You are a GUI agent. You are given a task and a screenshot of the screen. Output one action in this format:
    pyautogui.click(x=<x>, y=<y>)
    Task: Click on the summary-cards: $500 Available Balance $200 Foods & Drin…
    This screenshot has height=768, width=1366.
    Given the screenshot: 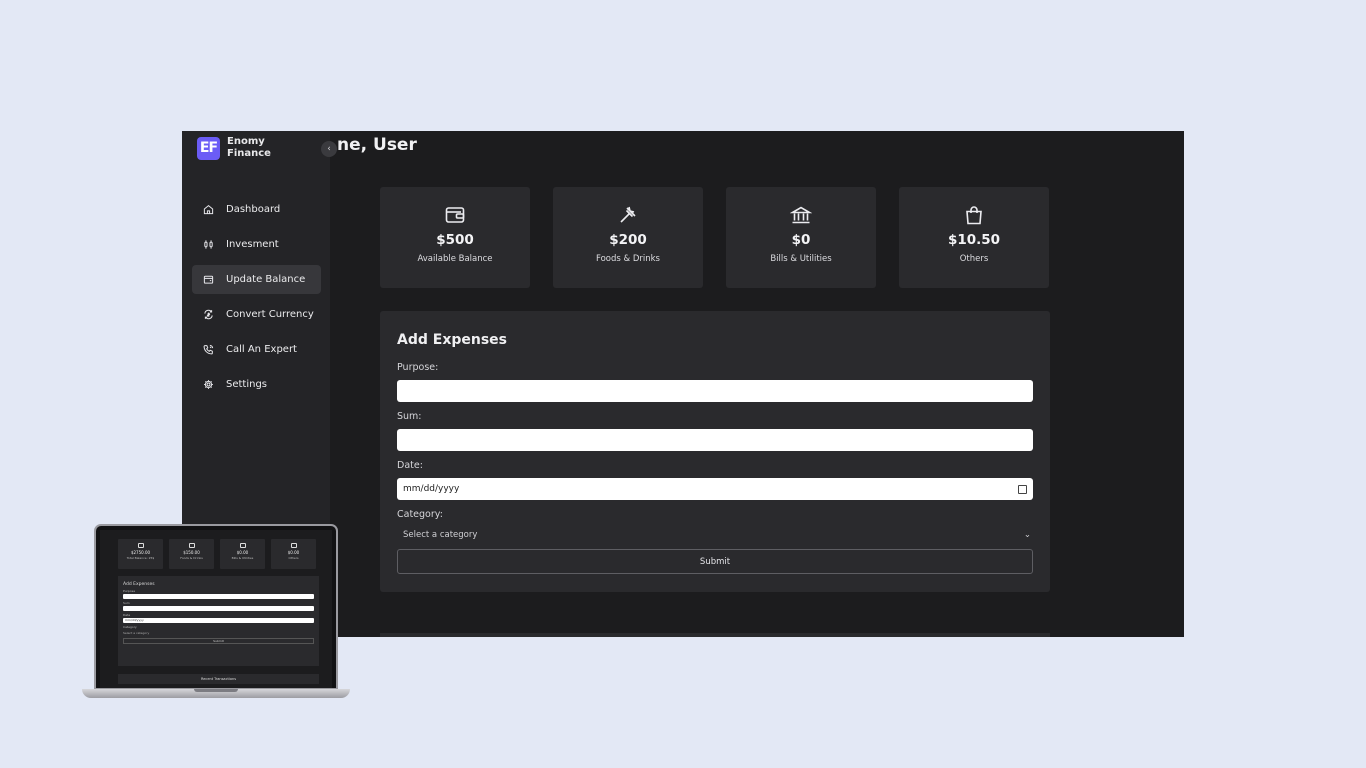 What is the action you would take?
    pyautogui.click(x=726, y=237)
    